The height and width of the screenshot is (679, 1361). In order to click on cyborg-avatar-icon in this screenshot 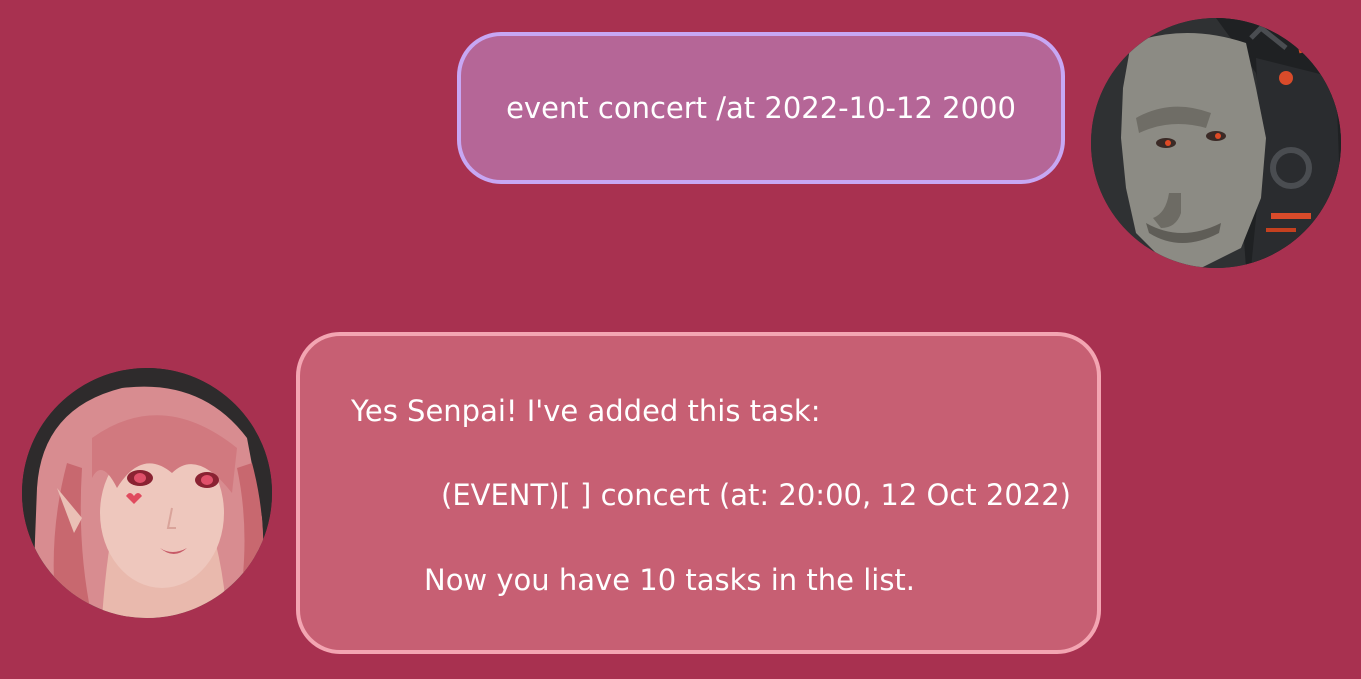, I will do `click(1216, 143)`.